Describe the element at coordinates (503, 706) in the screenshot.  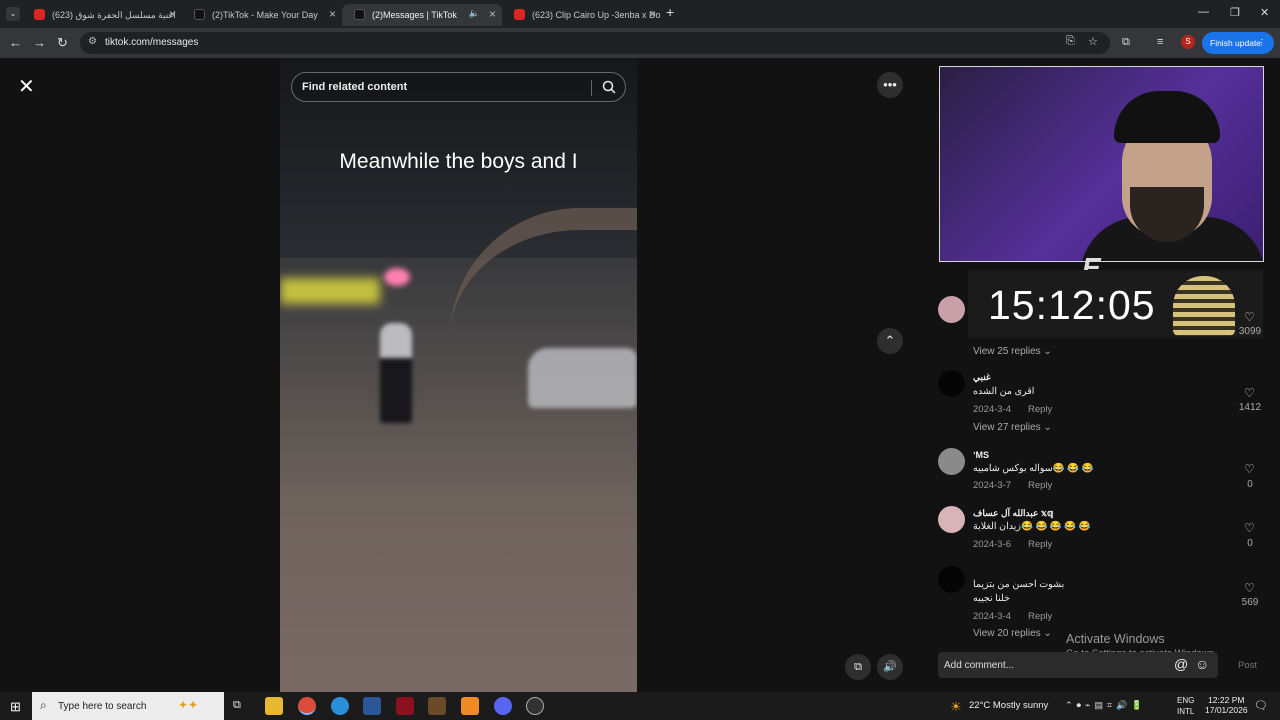
I see `discord-icon` at that location.